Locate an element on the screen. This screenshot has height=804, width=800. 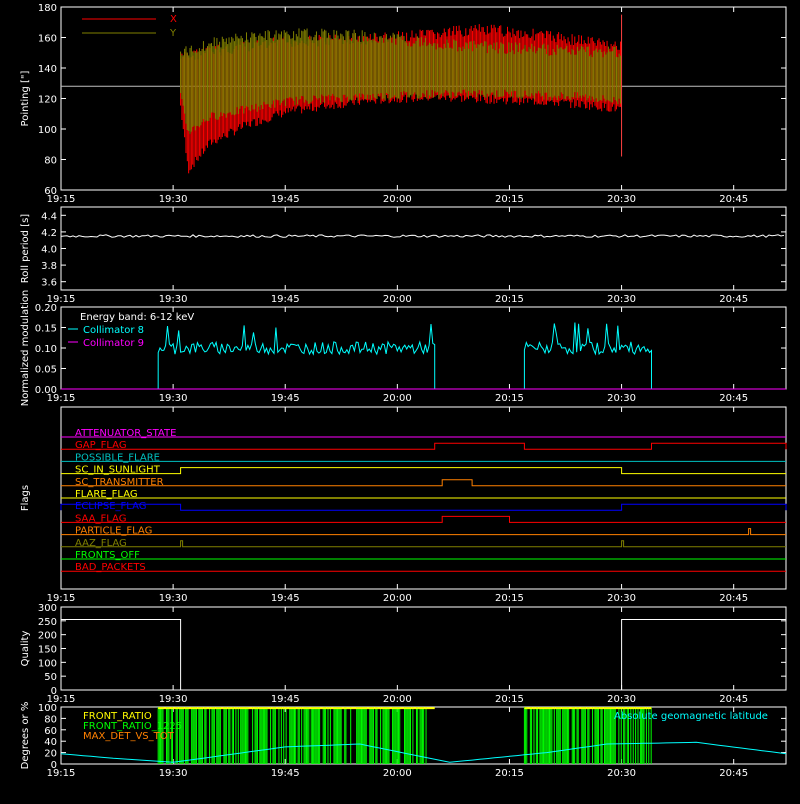
flag-label: SAA_FLAG is located at coordinates (100, 518).